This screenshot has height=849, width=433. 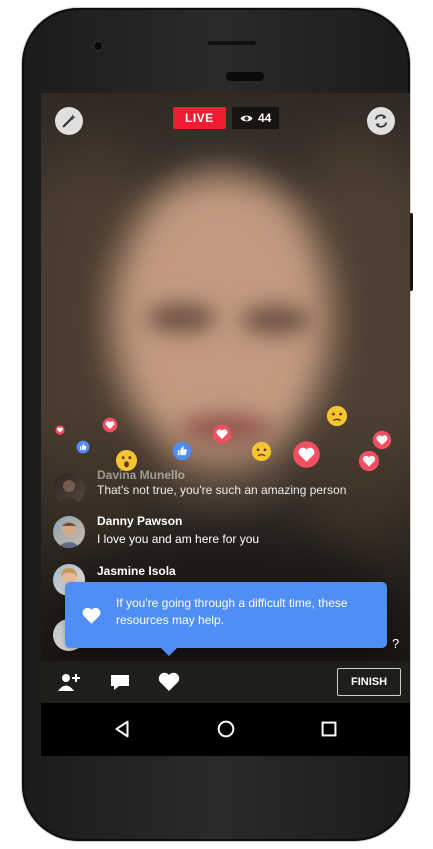 I want to click on recents-icon, so click(x=329, y=729).